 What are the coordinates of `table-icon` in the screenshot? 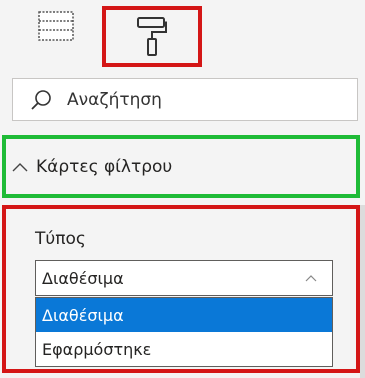 It's located at (56, 26).